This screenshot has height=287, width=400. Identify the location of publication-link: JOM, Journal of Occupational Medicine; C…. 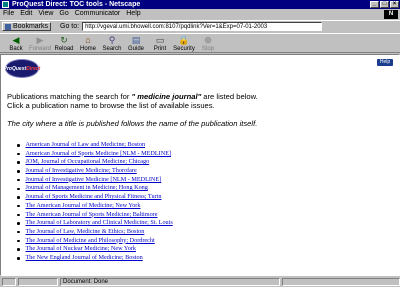
(88, 162).